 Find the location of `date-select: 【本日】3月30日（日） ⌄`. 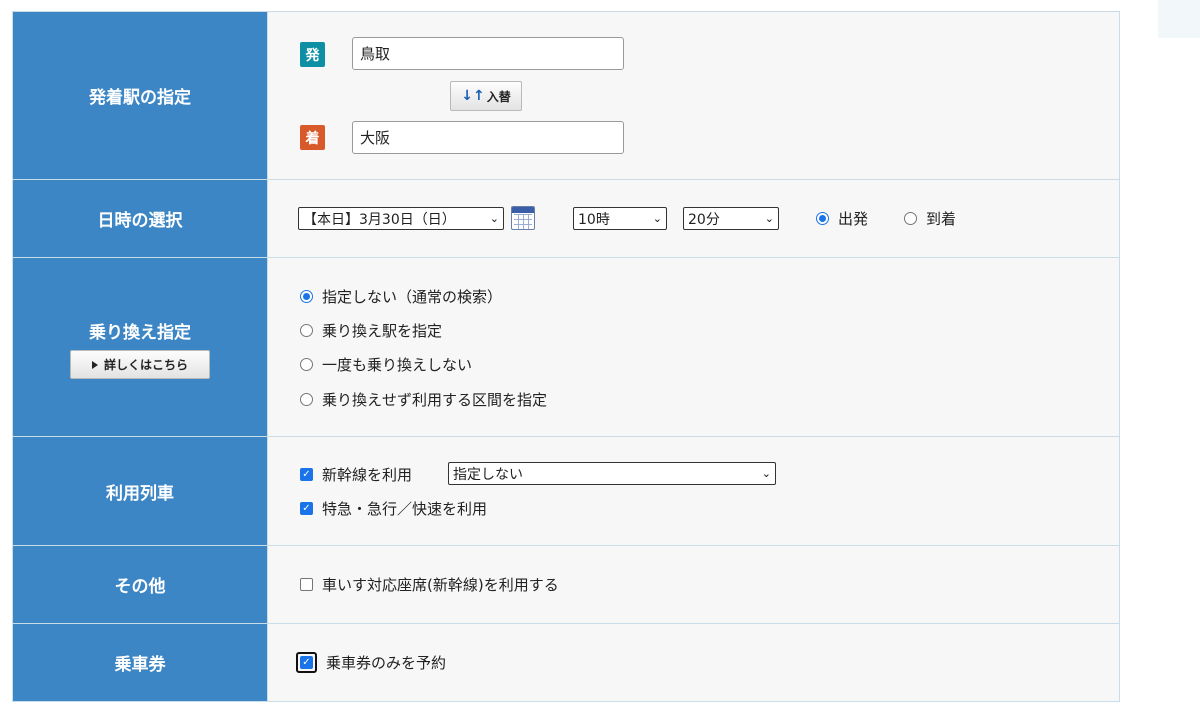

date-select: 【本日】3月30日（日） ⌄ is located at coordinates (401, 218).